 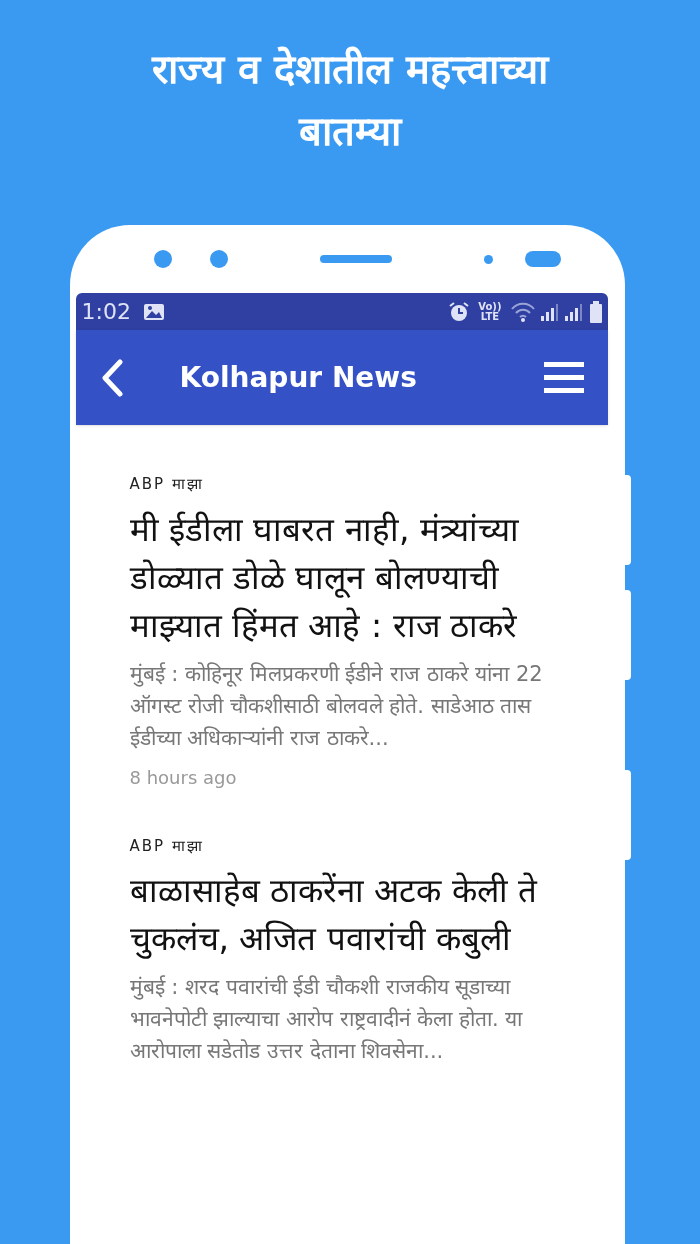 What do you see at coordinates (183, 777) in the screenshot?
I see `article-time: 8 hours ago` at bounding box center [183, 777].